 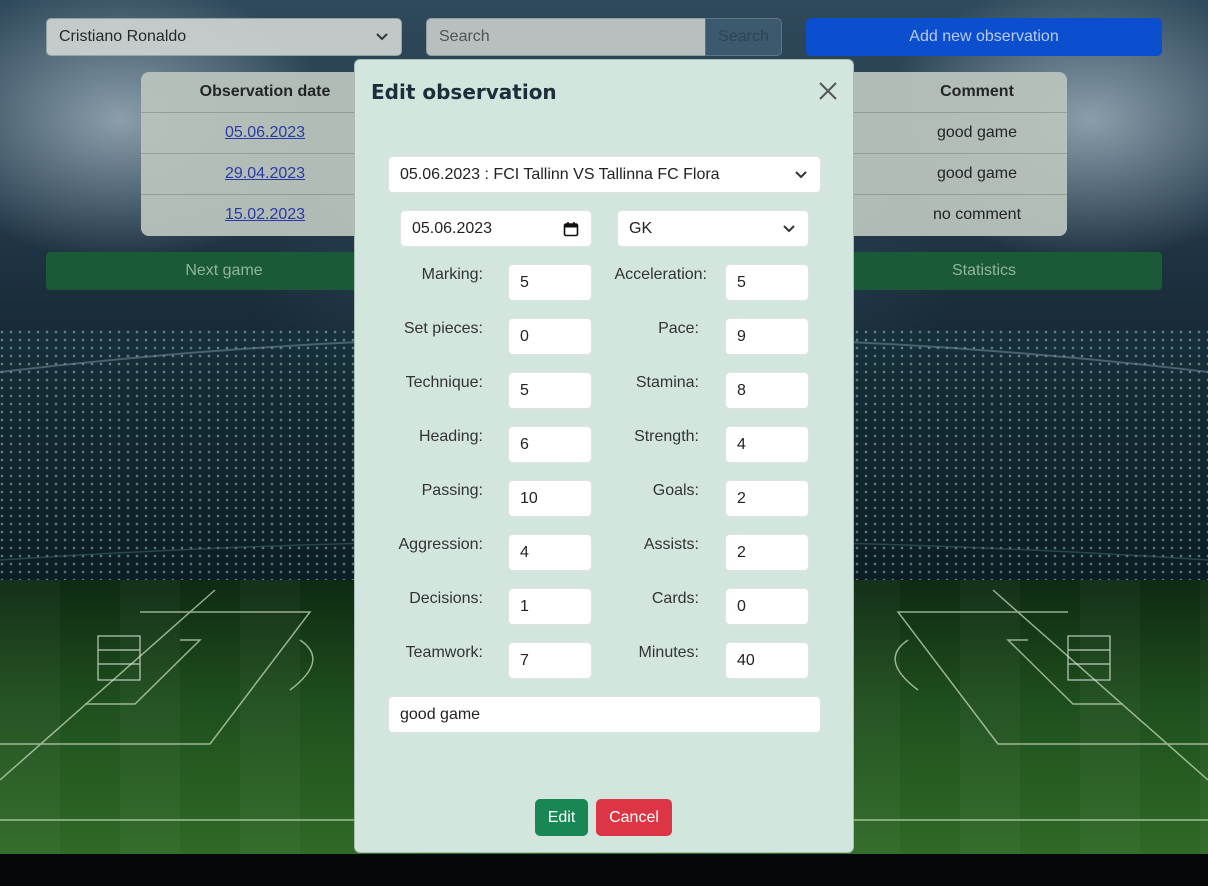 What do you see at coordinates (464, 92) in the screenshot?
I see `modal-title: Edit observation` at bounding box center [464, 92].